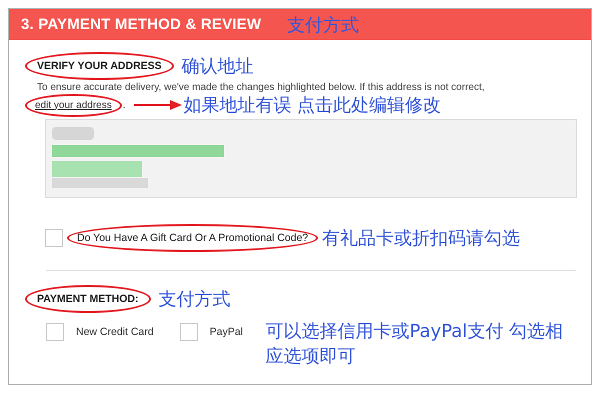 This screenshot has height=400, width=600. Describe the element at coordinates (414, 344) in the screenshot. I see `annotation-note: 可以选择信用卡或PayPal支付 勾选相应选项即可` at that location.